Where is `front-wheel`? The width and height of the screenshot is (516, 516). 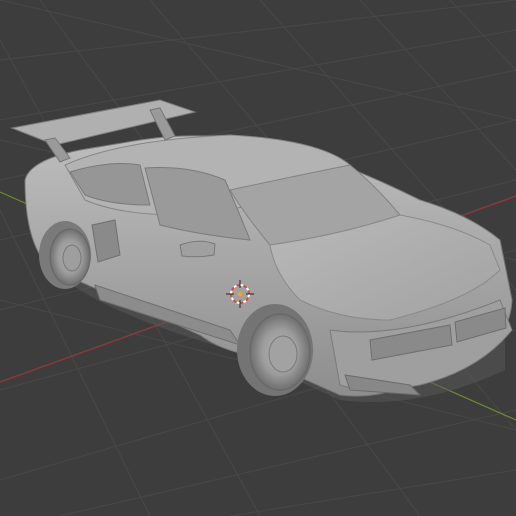 front-wheel is located at coordinates (275, 350).